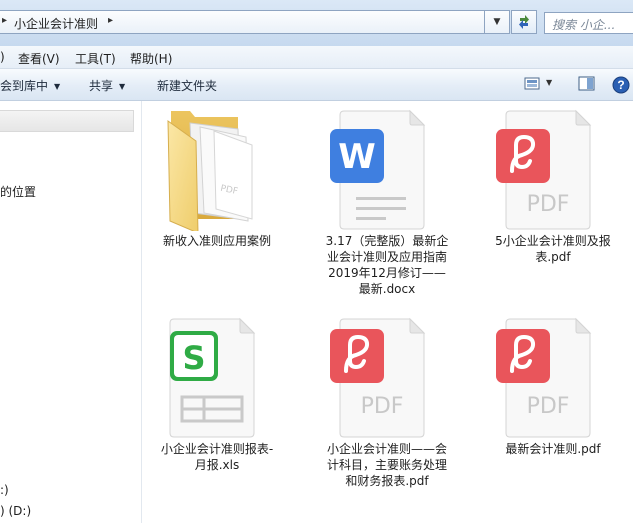 The image size is (633, 523). I want to click on breadcrumb-current-folder: 小企业会计准则, so click(56, 23).